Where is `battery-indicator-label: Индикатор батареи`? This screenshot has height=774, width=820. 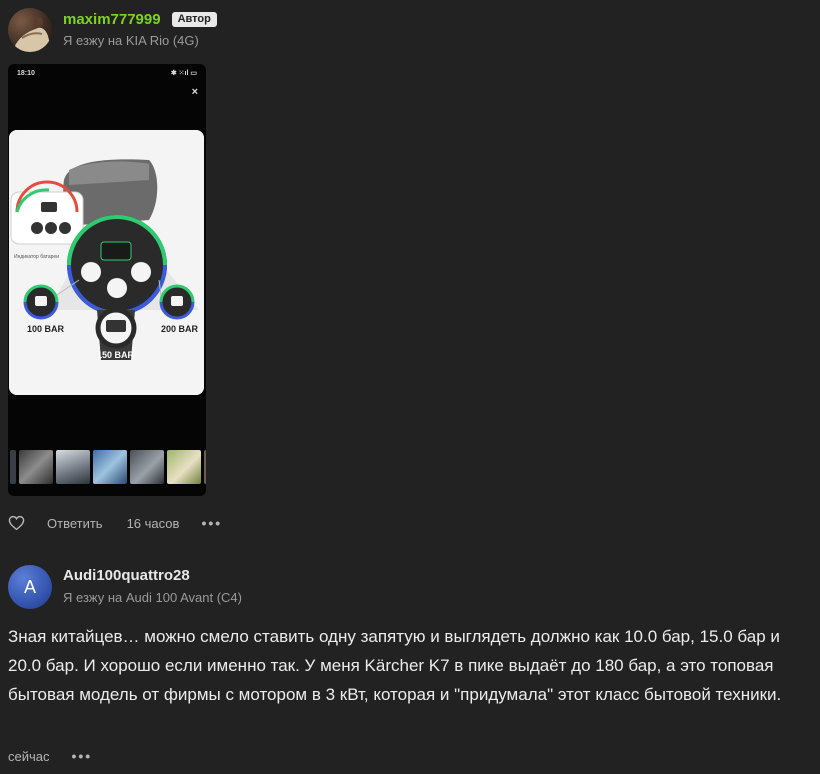 battery-indicator-label: Индикатор батареи is located at coordinates (36, 257).